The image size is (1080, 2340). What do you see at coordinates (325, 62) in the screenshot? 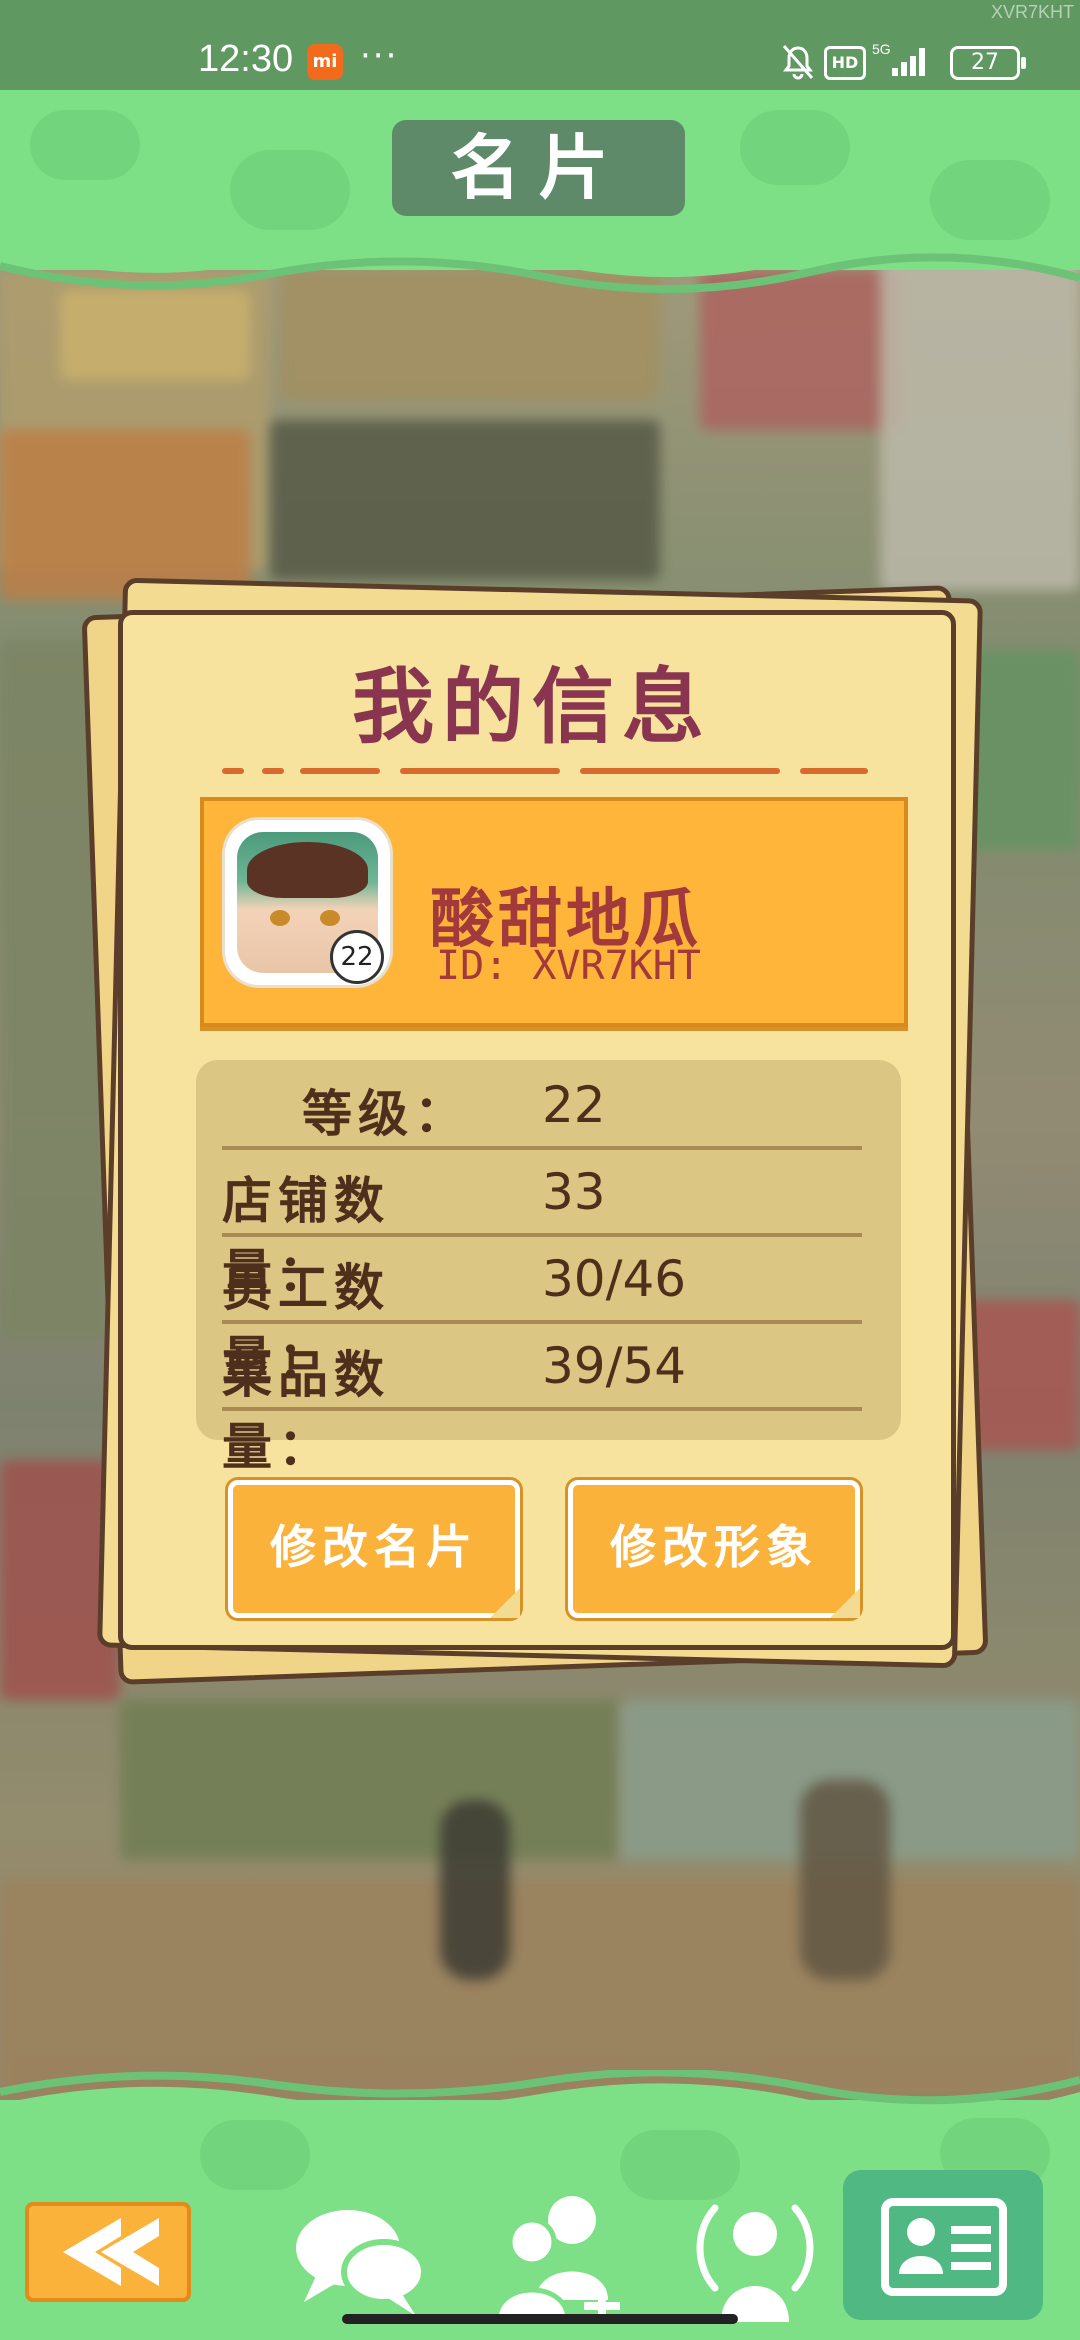
I see `xiaomi-app-icon: mi` at bounding box center [325, 62].